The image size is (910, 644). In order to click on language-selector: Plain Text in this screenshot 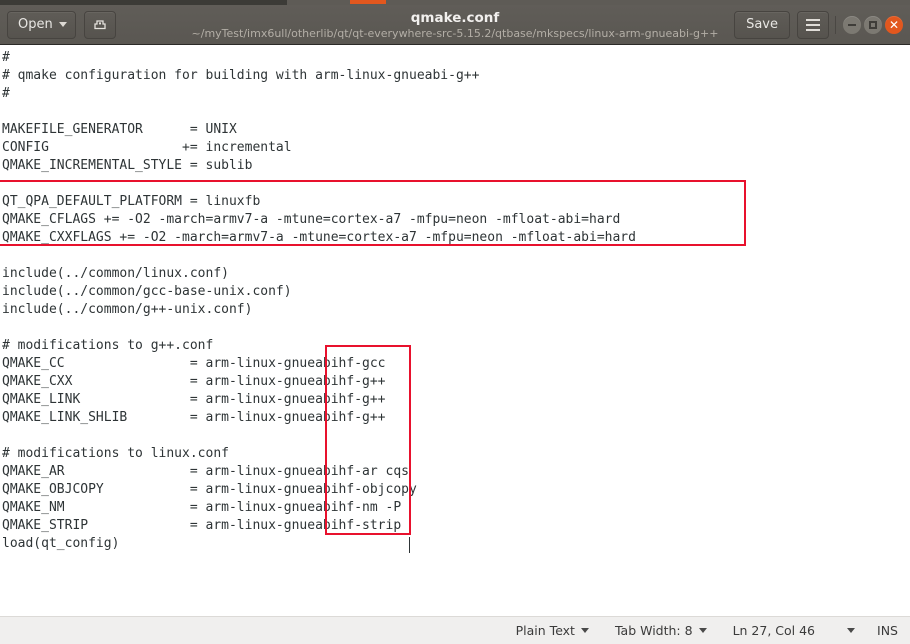, I will do `click(552, 630)`.